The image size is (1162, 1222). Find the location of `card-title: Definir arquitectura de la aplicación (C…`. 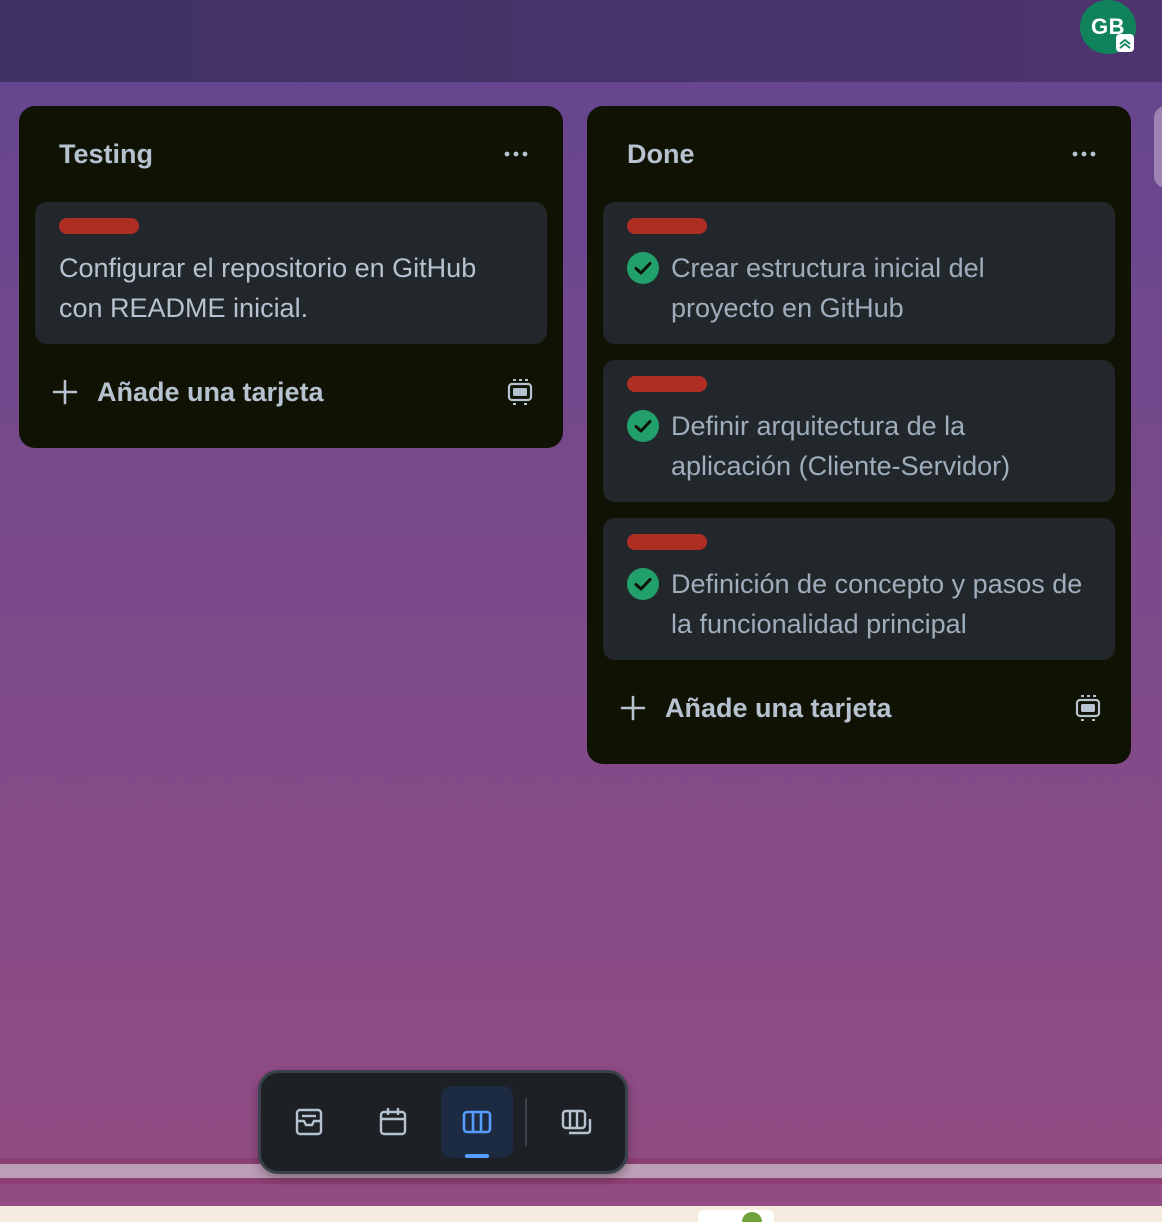

card-title: Definir arquitectura de la aplicación (C… is located at coordinates (841, 446).